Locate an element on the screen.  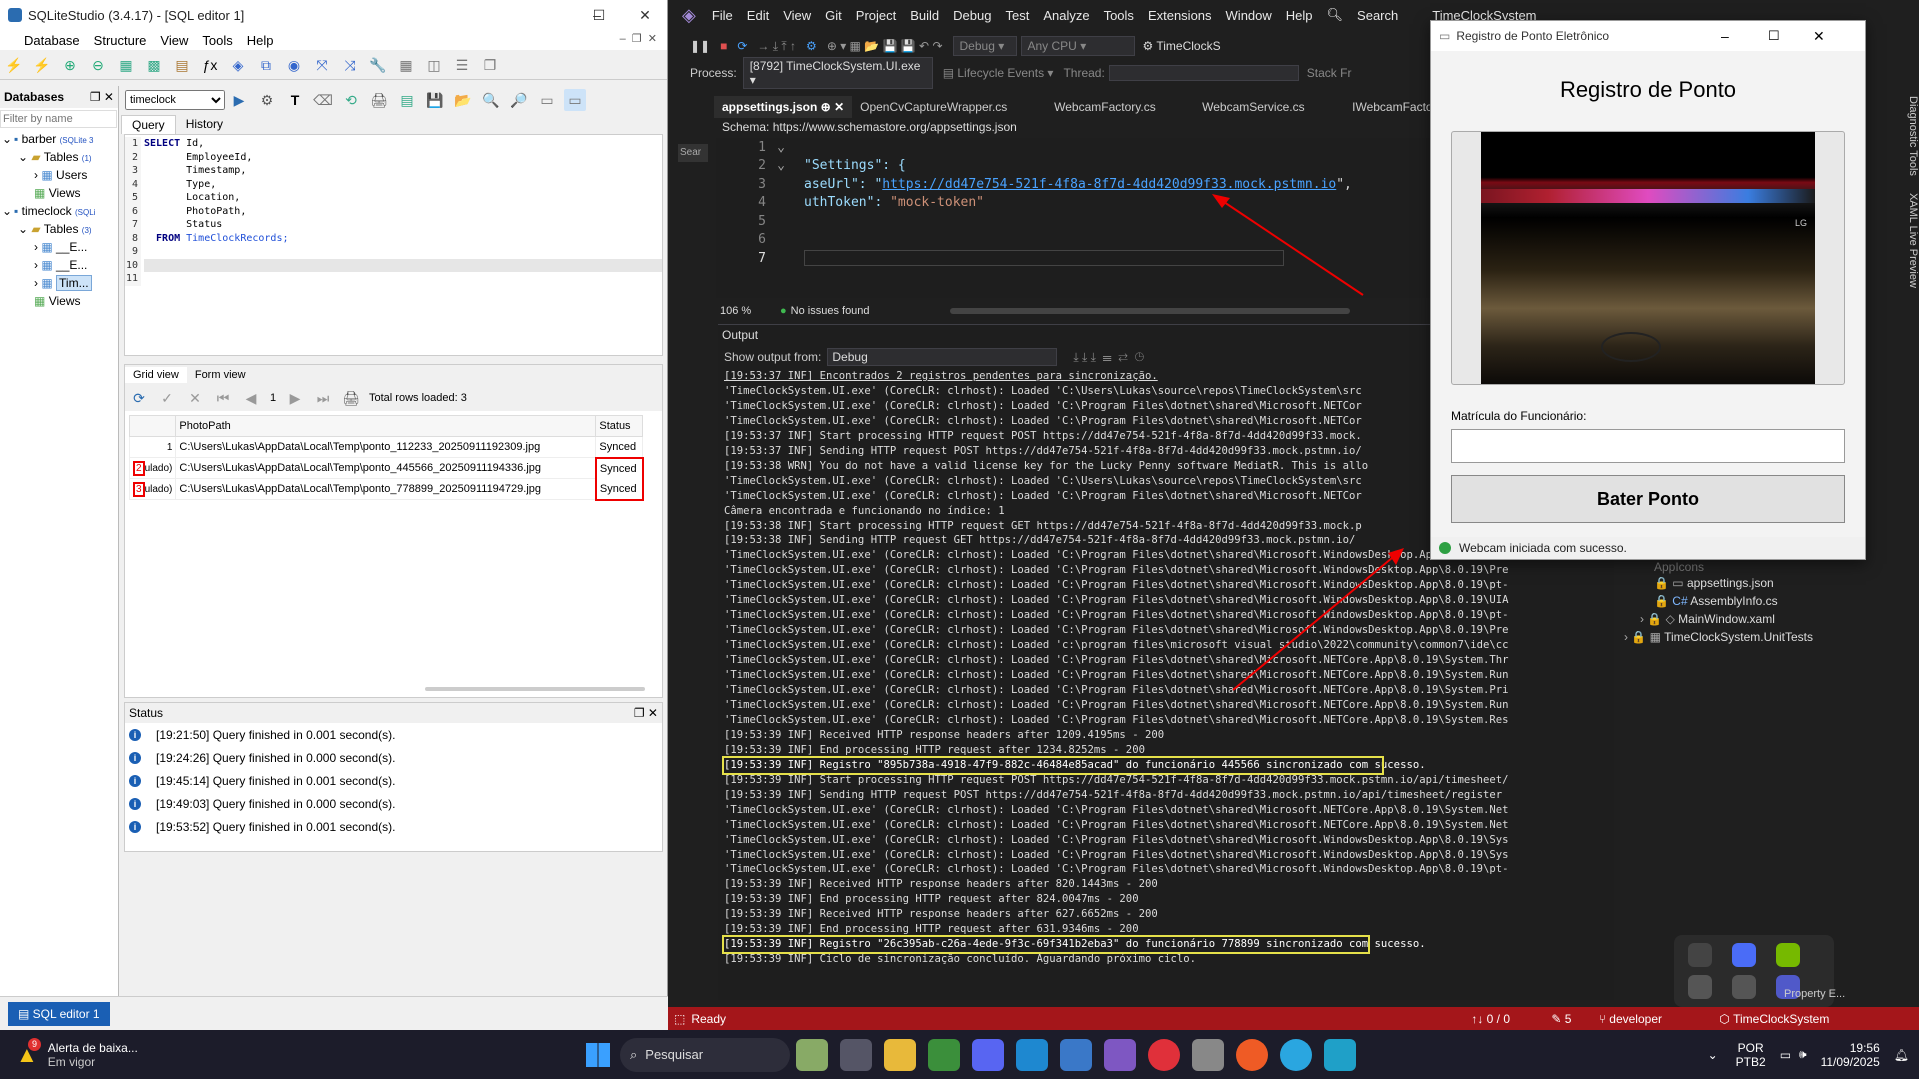
solution-item: AppIcons is located at coordinates (1755, 568).